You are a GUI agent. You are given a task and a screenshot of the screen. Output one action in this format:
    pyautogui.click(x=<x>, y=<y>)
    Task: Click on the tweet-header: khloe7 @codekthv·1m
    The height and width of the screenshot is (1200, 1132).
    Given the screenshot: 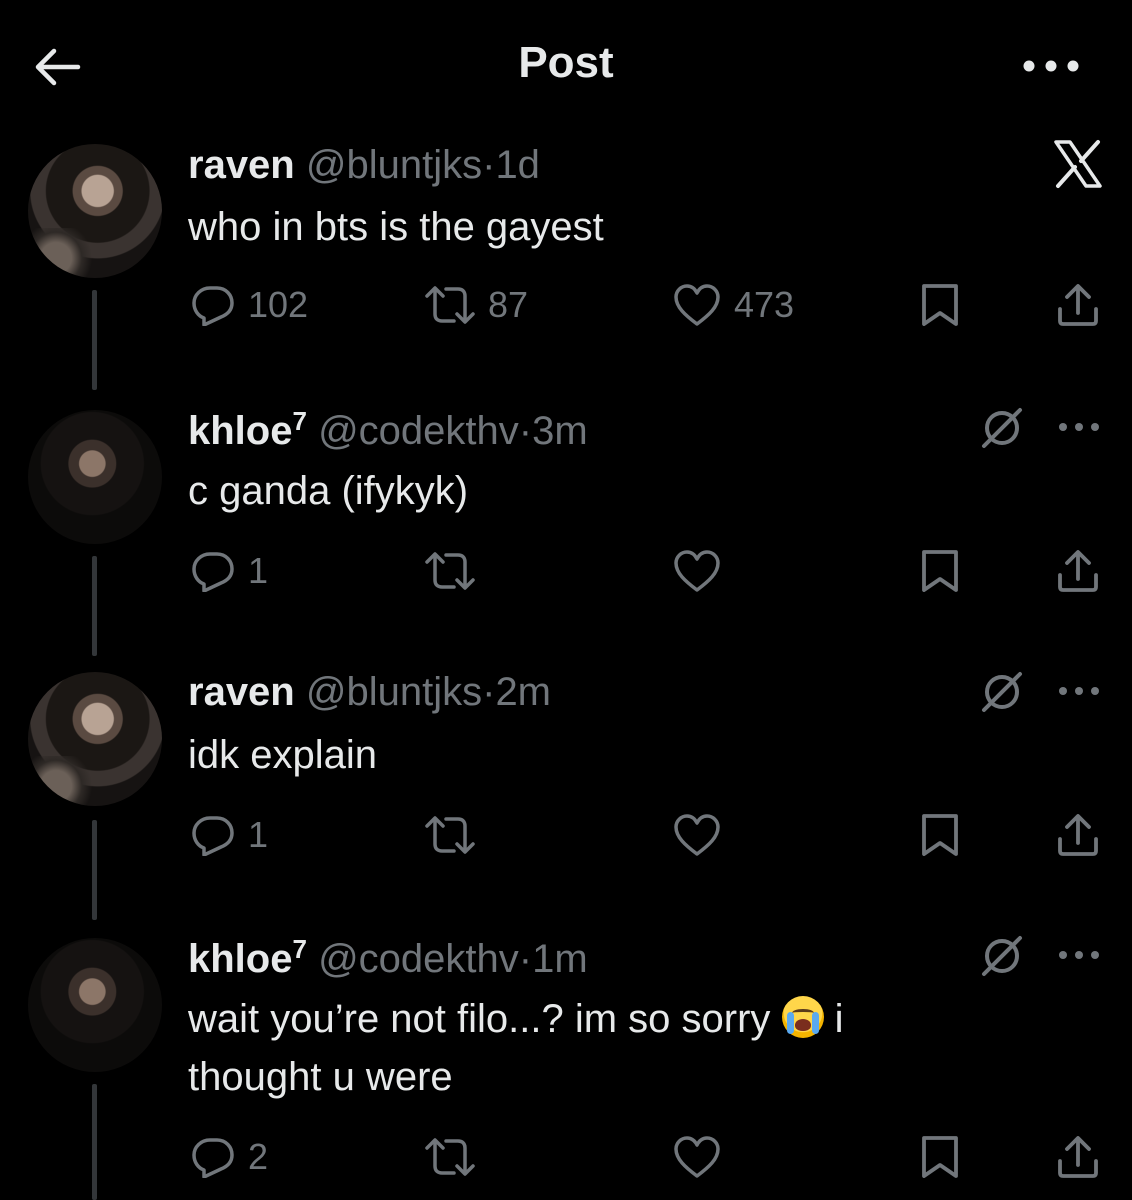 What is the action you would take?
    pyautogui.click(x=388, y=957)
    